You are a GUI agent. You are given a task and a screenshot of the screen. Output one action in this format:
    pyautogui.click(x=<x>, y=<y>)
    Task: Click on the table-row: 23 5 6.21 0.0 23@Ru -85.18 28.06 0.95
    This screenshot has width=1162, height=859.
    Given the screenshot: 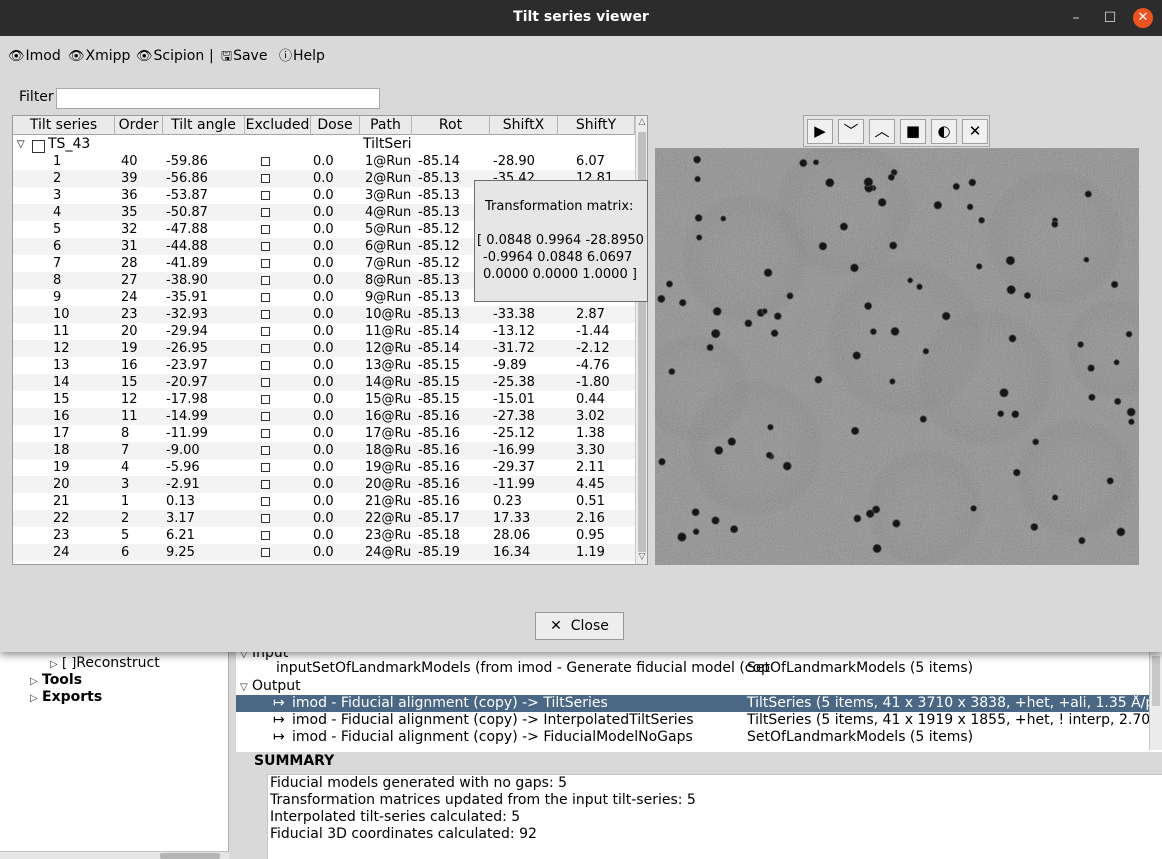 What is the action you would take?
    pyautogui.click(x=324, y=535)
    